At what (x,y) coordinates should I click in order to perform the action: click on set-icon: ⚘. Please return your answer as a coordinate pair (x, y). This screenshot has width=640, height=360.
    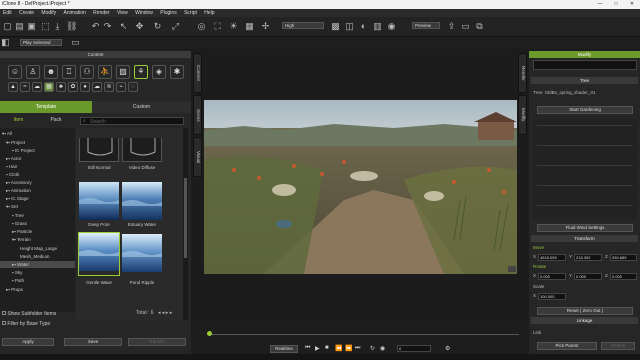
    Looking at the image, I should click on (141, 72).